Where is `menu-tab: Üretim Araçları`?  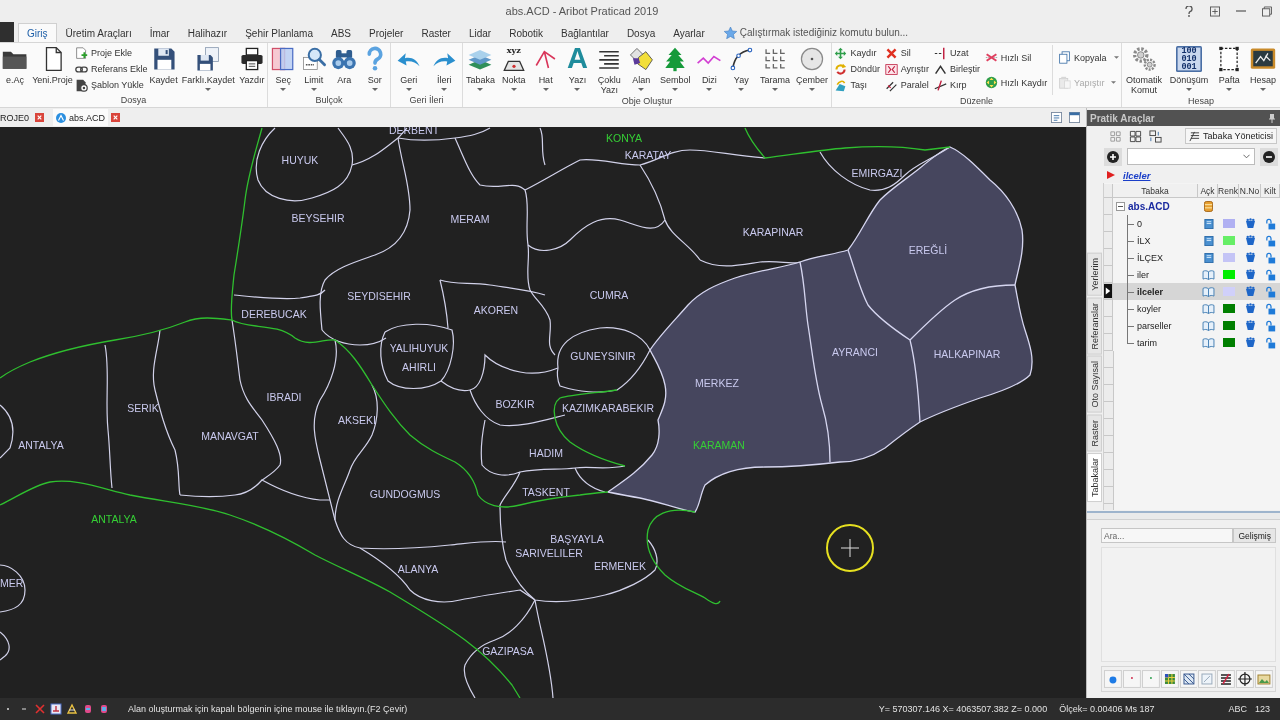
menu-tab: Üretim Araçları is located at coordinates (98, 32).